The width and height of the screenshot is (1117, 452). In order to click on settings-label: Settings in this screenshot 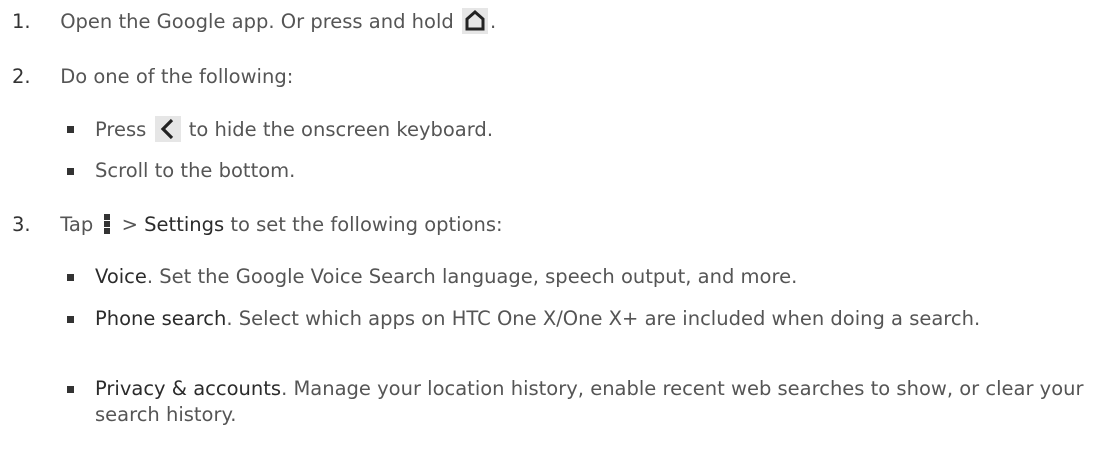, I will do `click(184, 224)`.